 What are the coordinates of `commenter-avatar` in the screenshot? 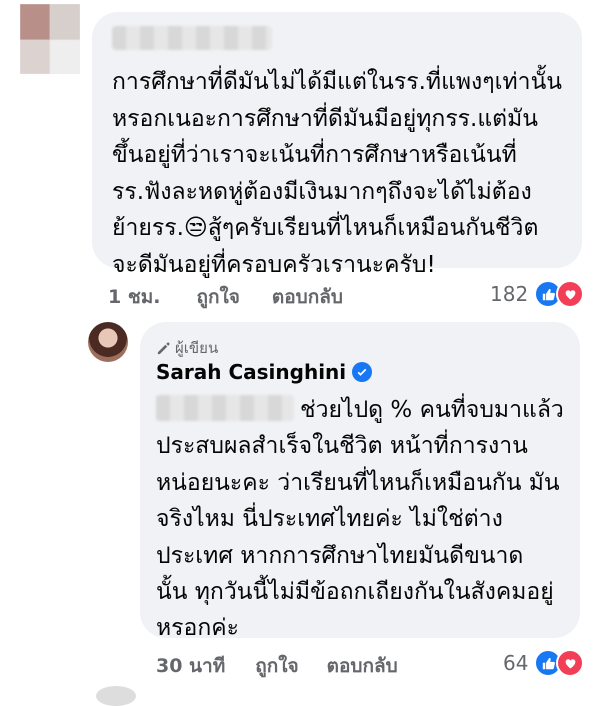 It's located at (50, 39).